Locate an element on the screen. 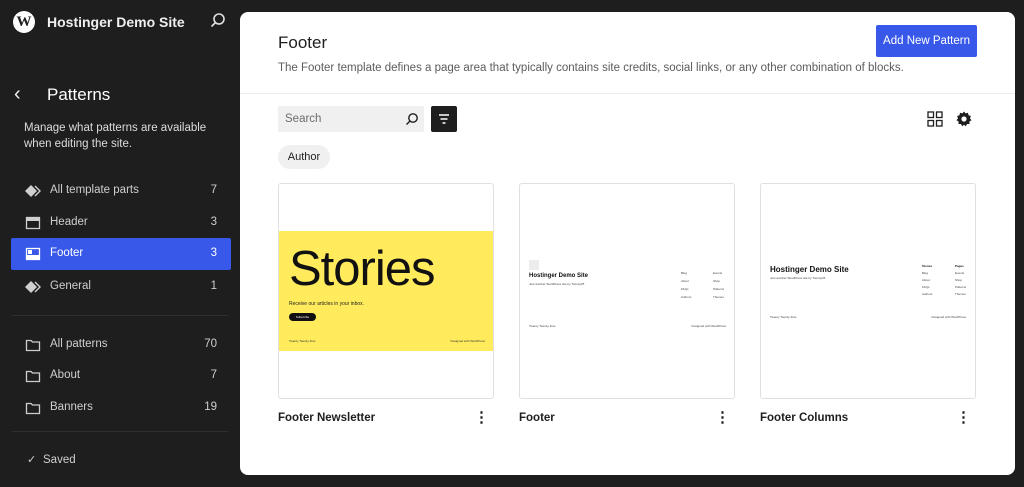  gear-icon is located at coordinates (964, 119).